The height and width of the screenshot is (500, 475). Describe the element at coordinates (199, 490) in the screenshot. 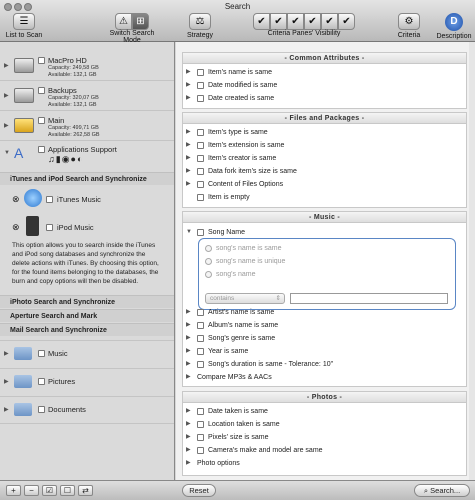

I see `reset-button: Reset` at that location.